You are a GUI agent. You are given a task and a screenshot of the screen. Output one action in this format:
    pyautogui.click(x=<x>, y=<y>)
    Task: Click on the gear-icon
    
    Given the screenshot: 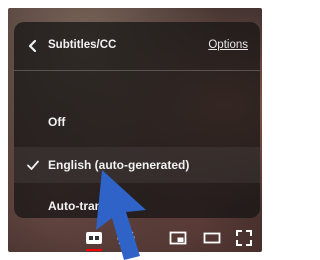 What is the action you would take?
    pyautogui.click(x=126, y=238)
    